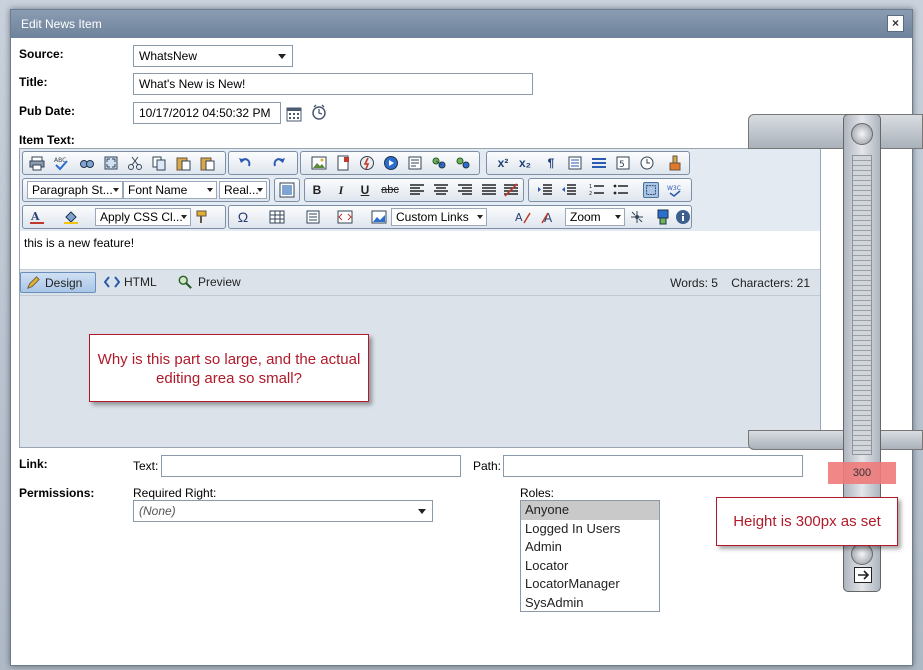 Image resolution: width=923 pixels, height=670 pixels. I want to click on horizontal-rule-icon, so click(599, 163).